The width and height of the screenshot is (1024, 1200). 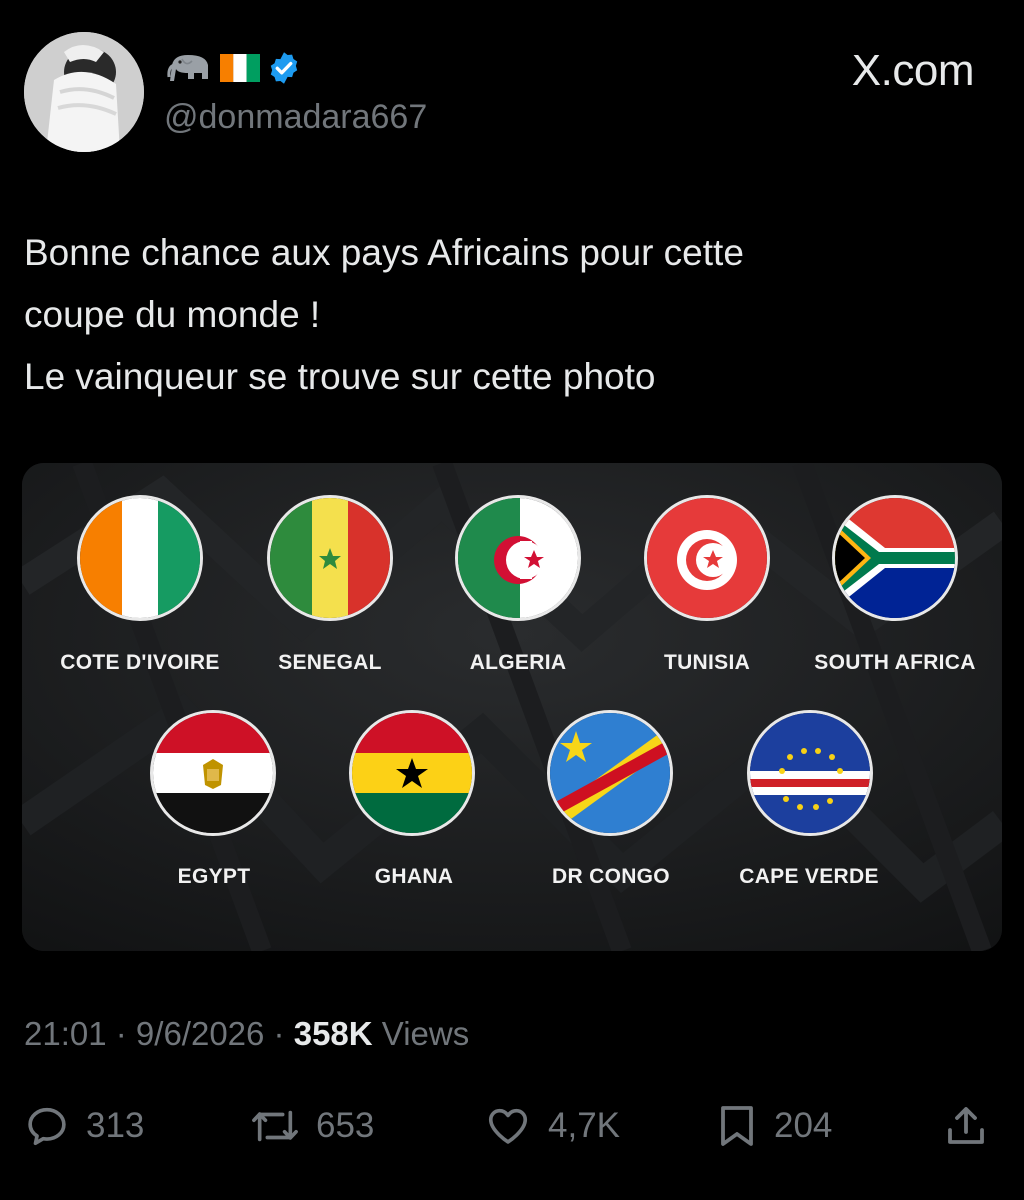 I want to click on tunisia-flag, so click(x=707, y=558).